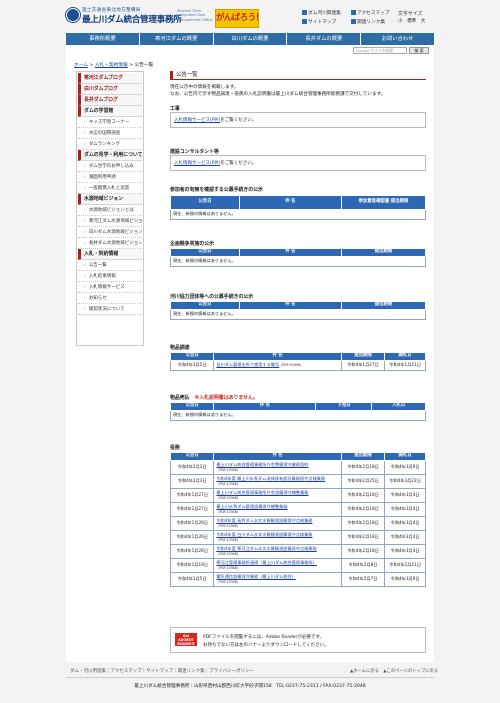 This screenshot has width=500, height=703. Describe the element at coordinates (197, 120) in the screenshot. I see `koji-ppi-link: 入札情報サービス(PPI)` at that location.